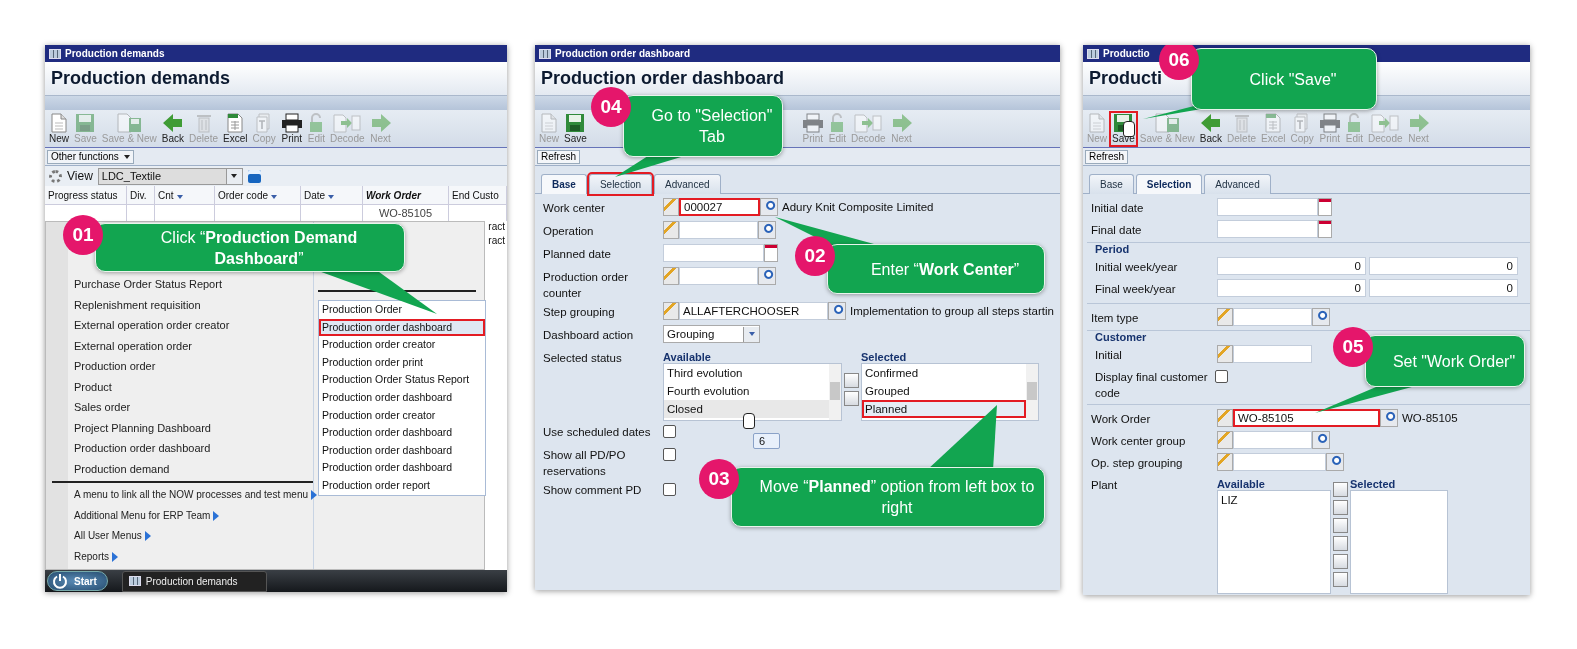 This screenshot has height=649, width=1577. Describe the element at coordinates (944, 391) in the screenshot. I see `list-item: Grouped` at that location.